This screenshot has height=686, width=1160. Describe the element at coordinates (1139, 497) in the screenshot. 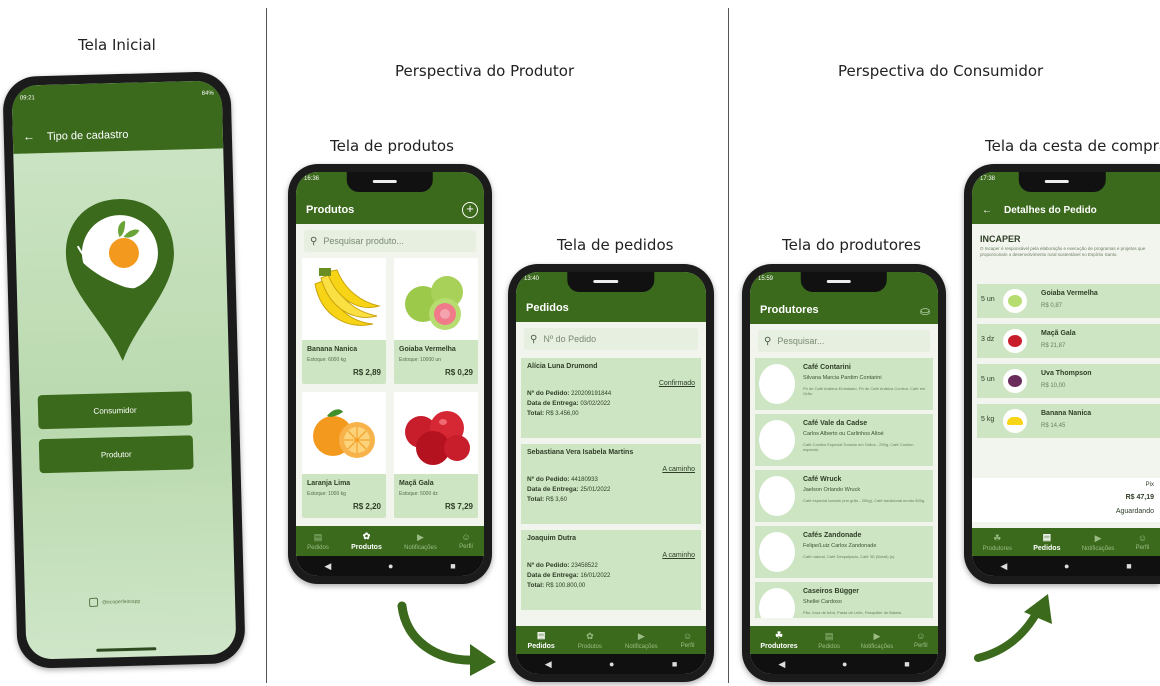

I see `order-total: R$ 47,19` at that location.